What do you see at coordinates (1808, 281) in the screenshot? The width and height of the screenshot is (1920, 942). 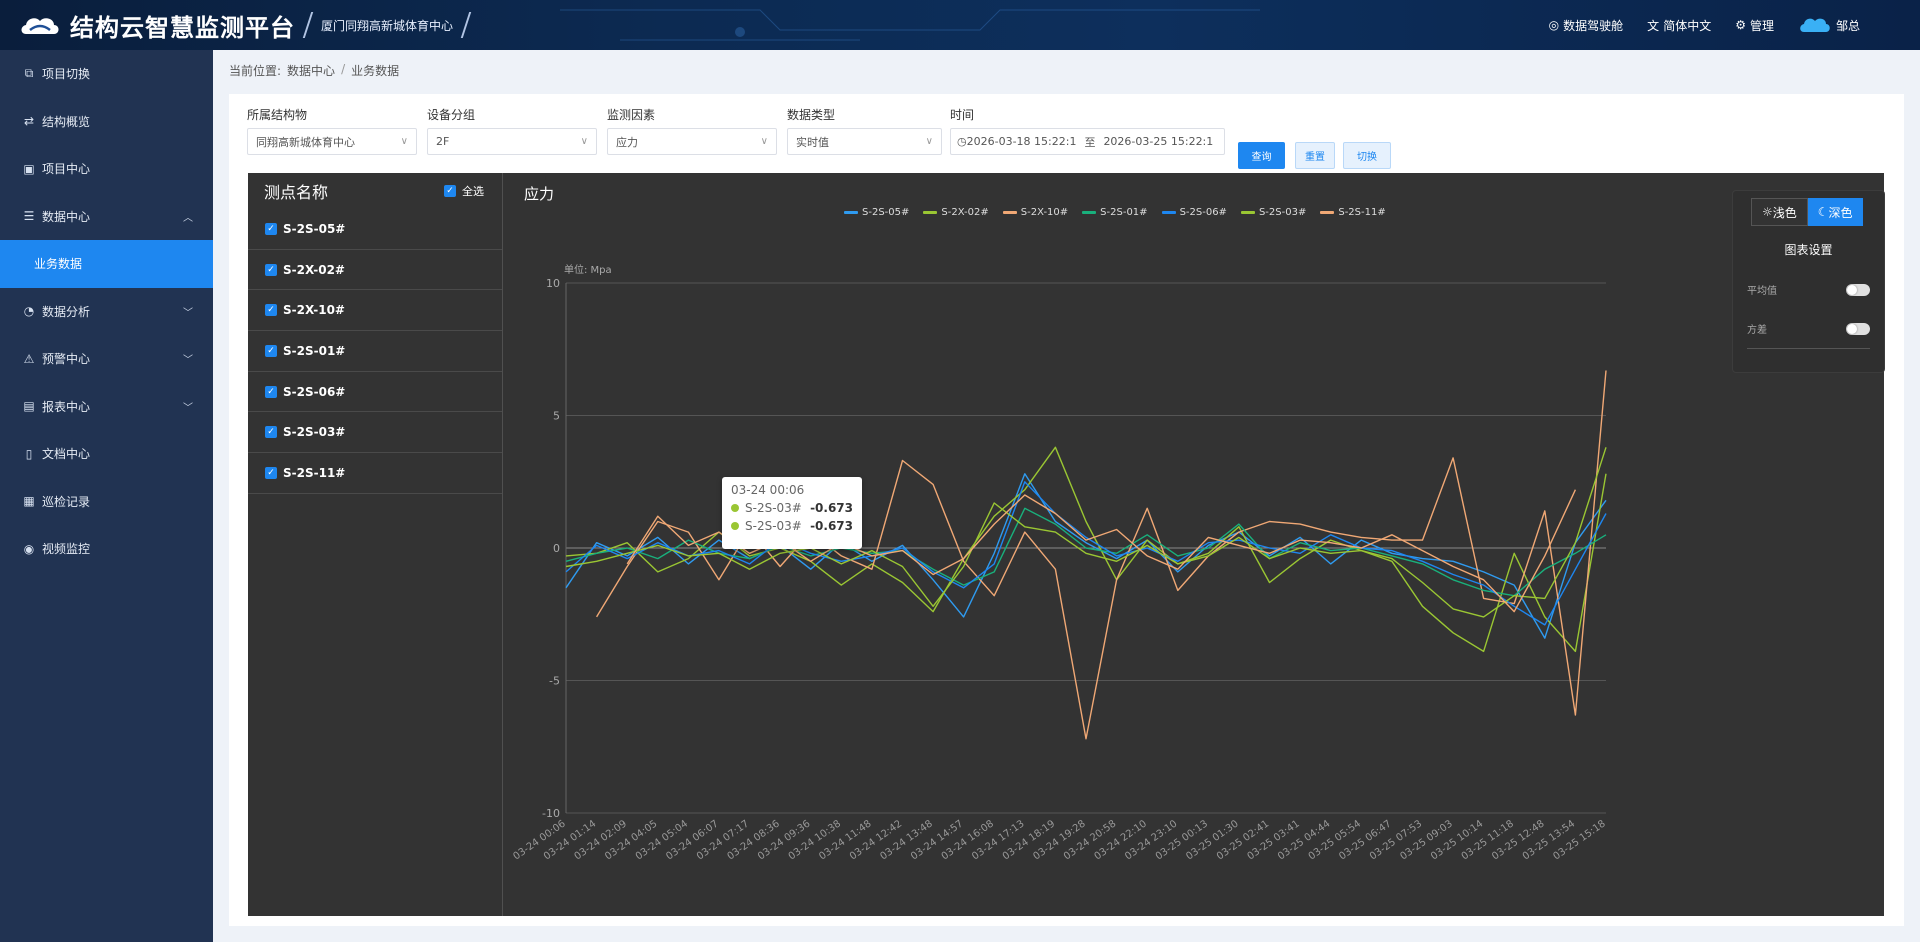 I see `chart-settings-panel: ☼ 浅色 ☾ 深色 图表设置 平均值 方差` at bounding box center [1808, 281].